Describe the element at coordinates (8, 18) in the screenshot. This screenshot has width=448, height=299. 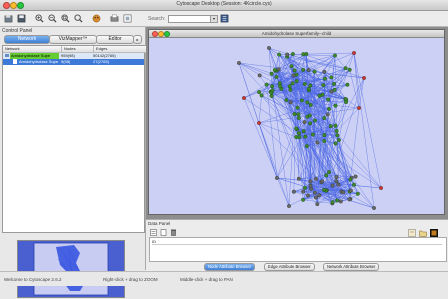
I see `open-session-icon` at that location.